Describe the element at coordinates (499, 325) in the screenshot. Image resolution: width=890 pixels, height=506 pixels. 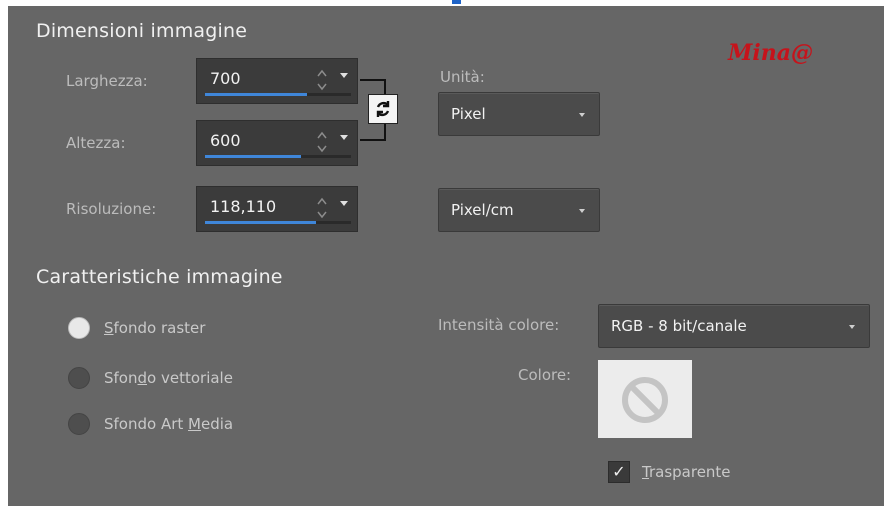
I see `color-depth-label: Intensità colore:` at that location.